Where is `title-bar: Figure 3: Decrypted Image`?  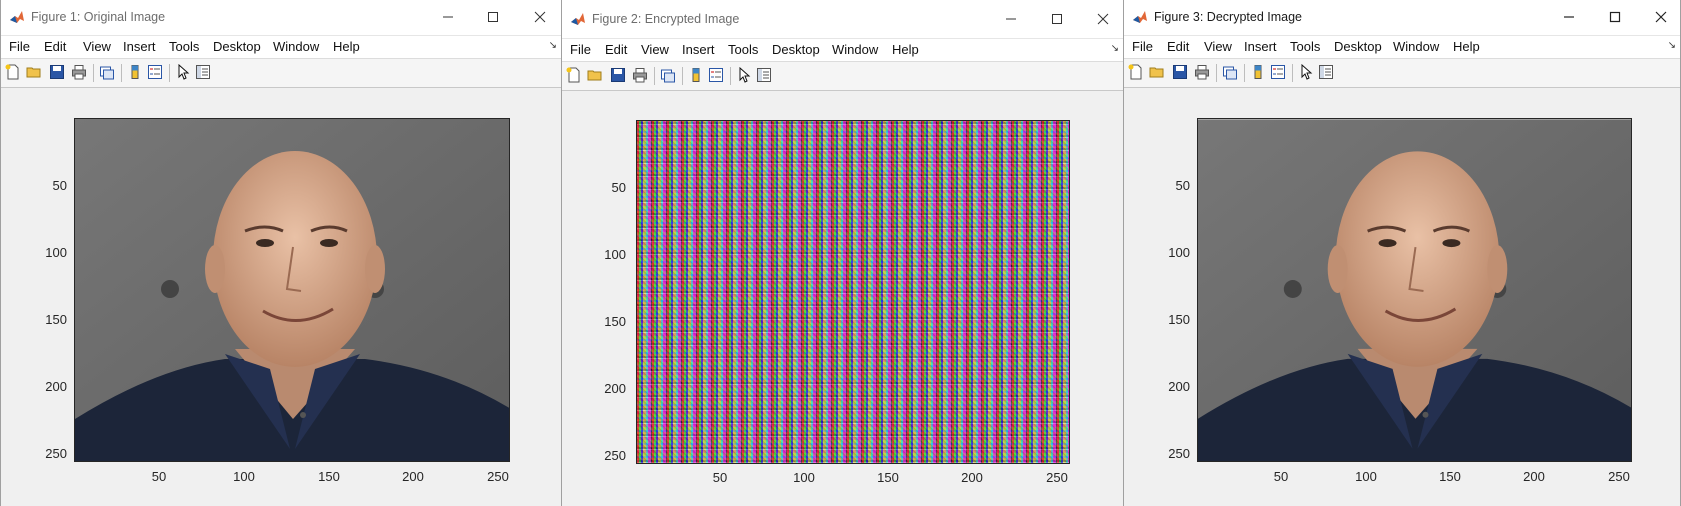 title-bar: Figure 3: Decrypted Image is located at coordinates (1402, 18).